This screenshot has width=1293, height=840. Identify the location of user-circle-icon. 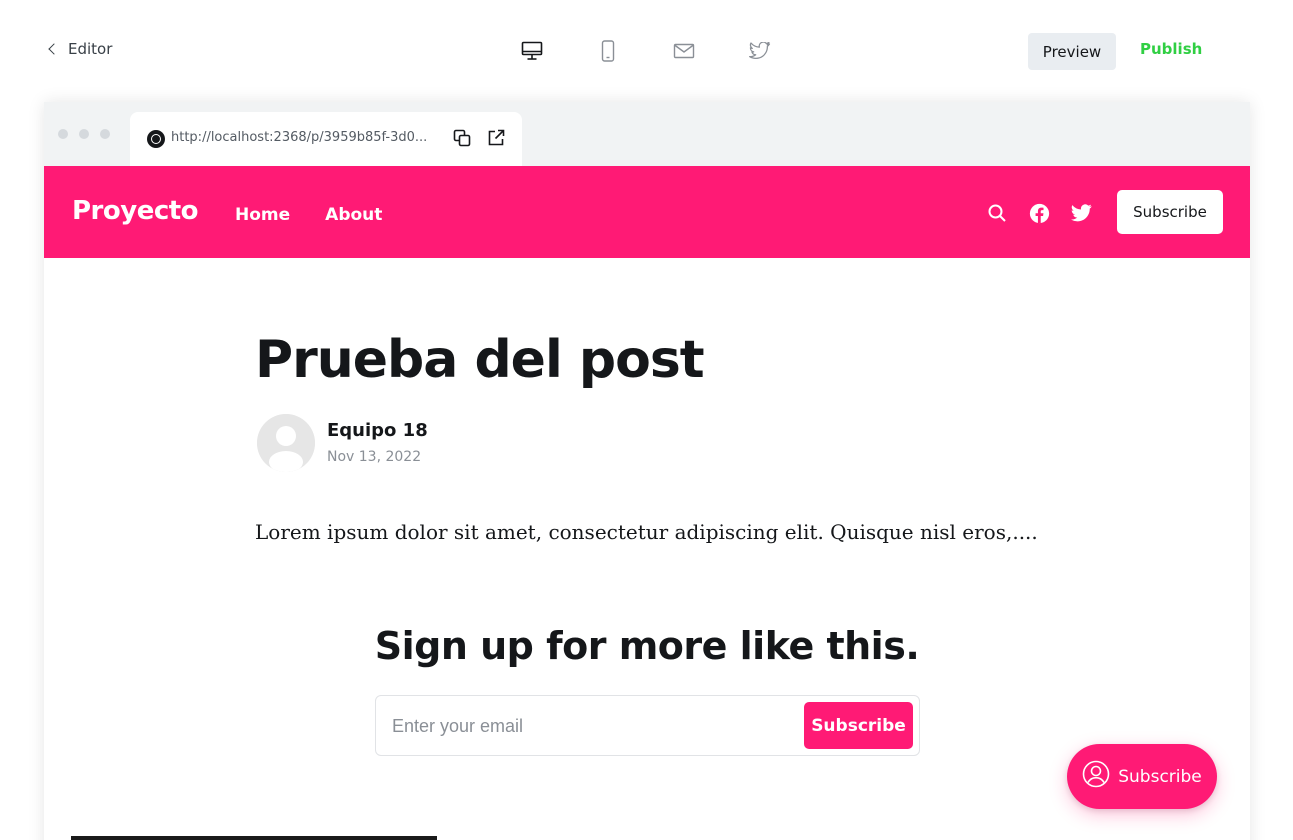
(1096, 776).